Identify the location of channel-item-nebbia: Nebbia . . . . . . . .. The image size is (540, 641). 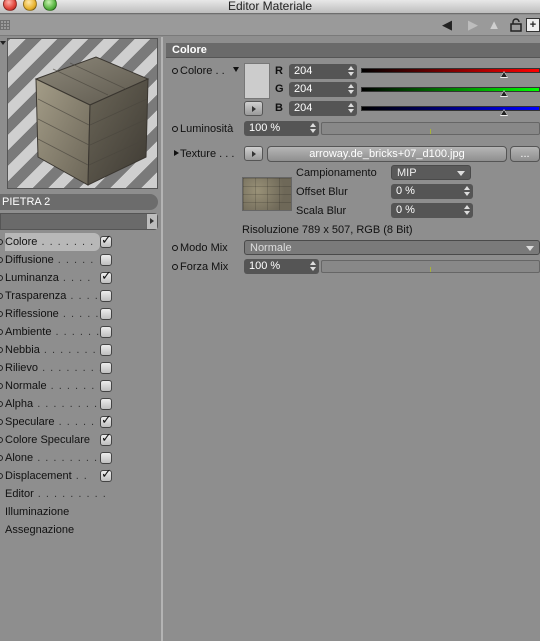
(60, 350).